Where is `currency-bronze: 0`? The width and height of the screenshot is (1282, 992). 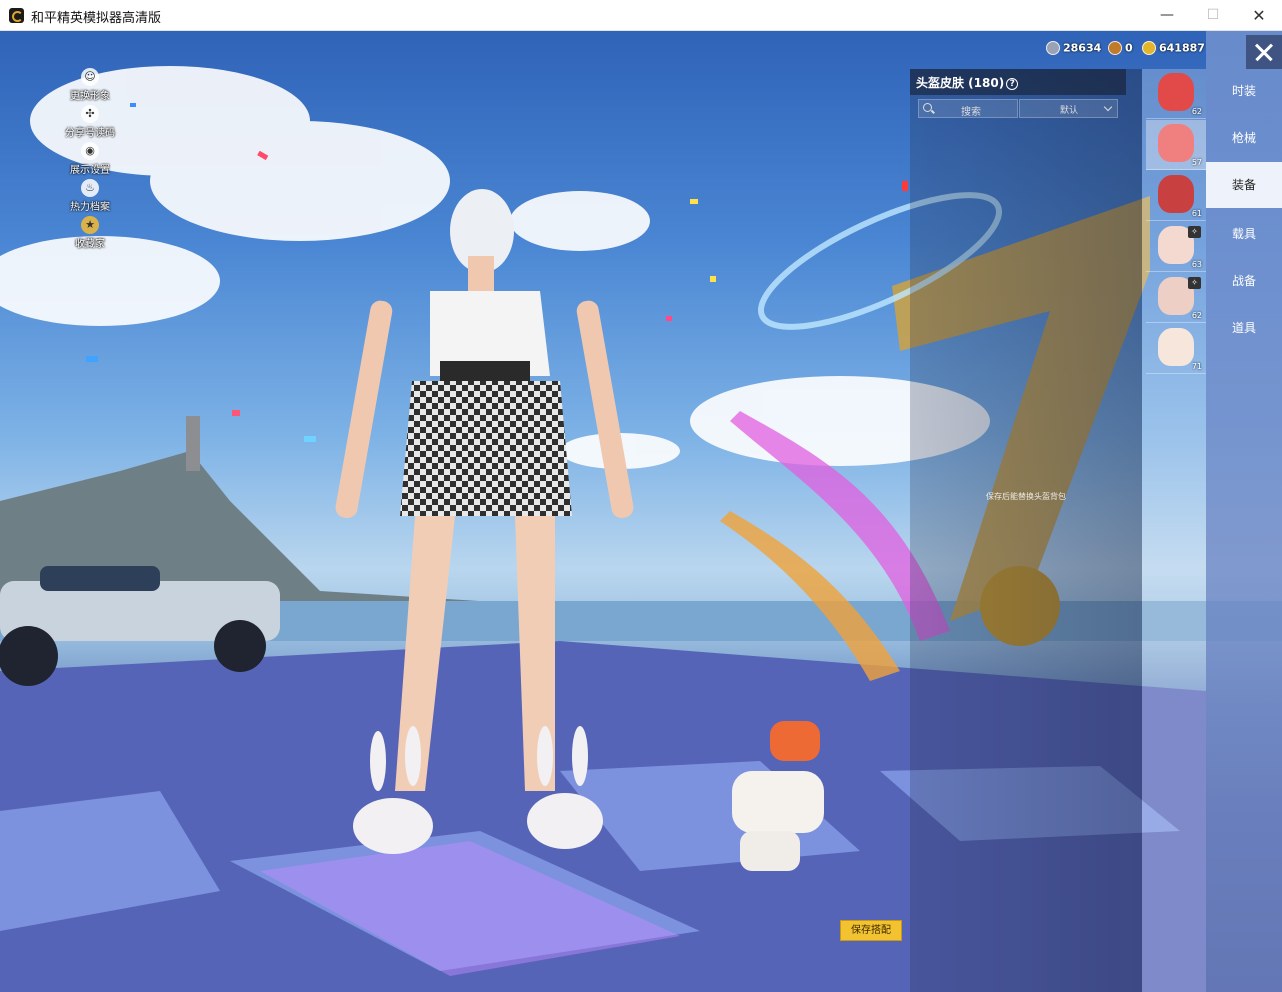
currency-bronze: 0 is located at coordinates (1120, 50).